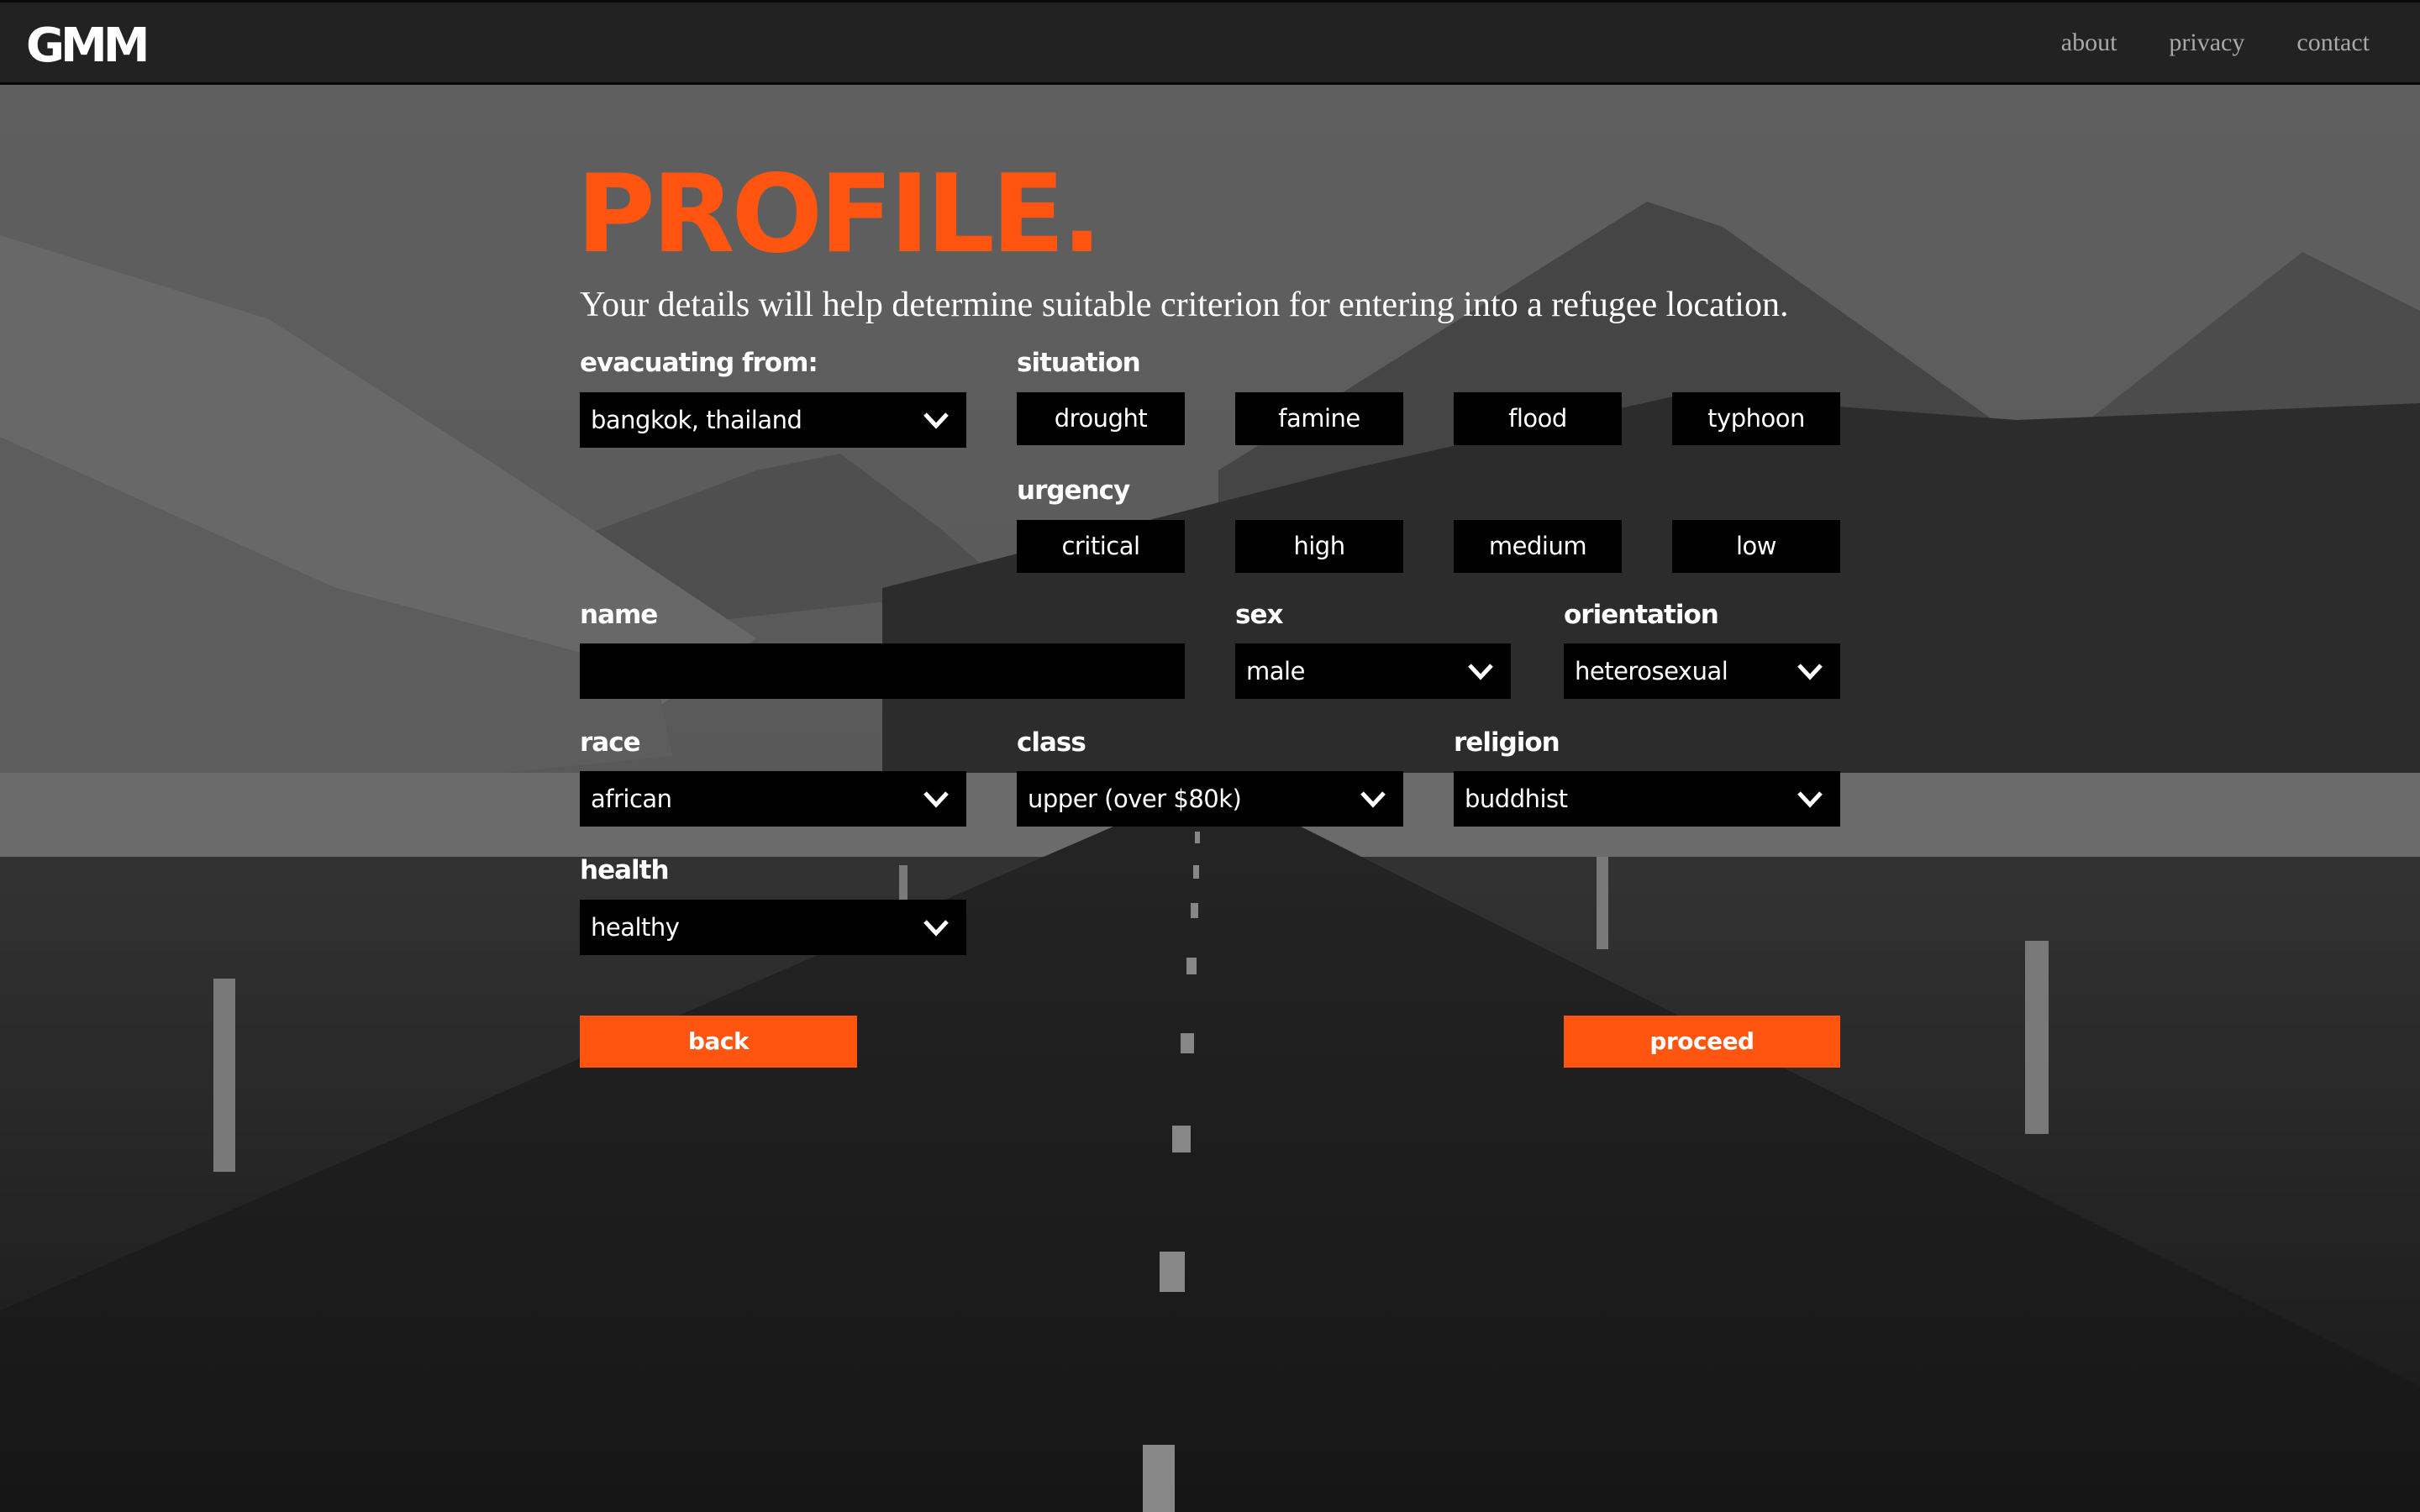 The height and width of the screenshot is (1512, 2420). What do you see at coordinates (1275, 671) in the screenshot?
I see `sex-value: male` at bounding box center [1275, 671].